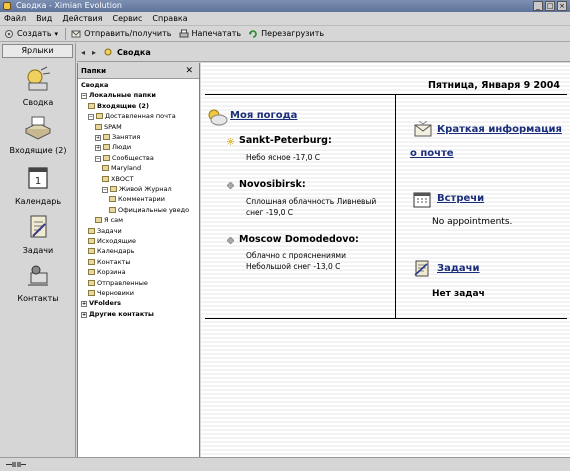  What do you see at coordinates (123, 105) in the screenshot?
I see `folder-label: Входящие (2)` at bounding box center [123, 105].